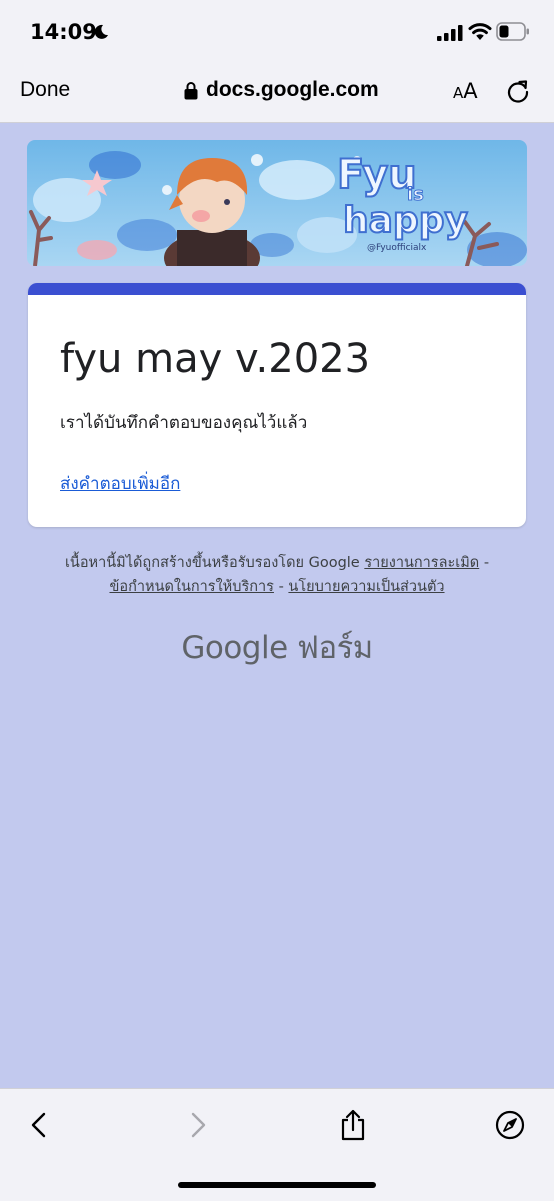  What do you see at coordinates (277, 1185) in the screenshot?
I see `home-indicator` at bounding box center [277, 1185].